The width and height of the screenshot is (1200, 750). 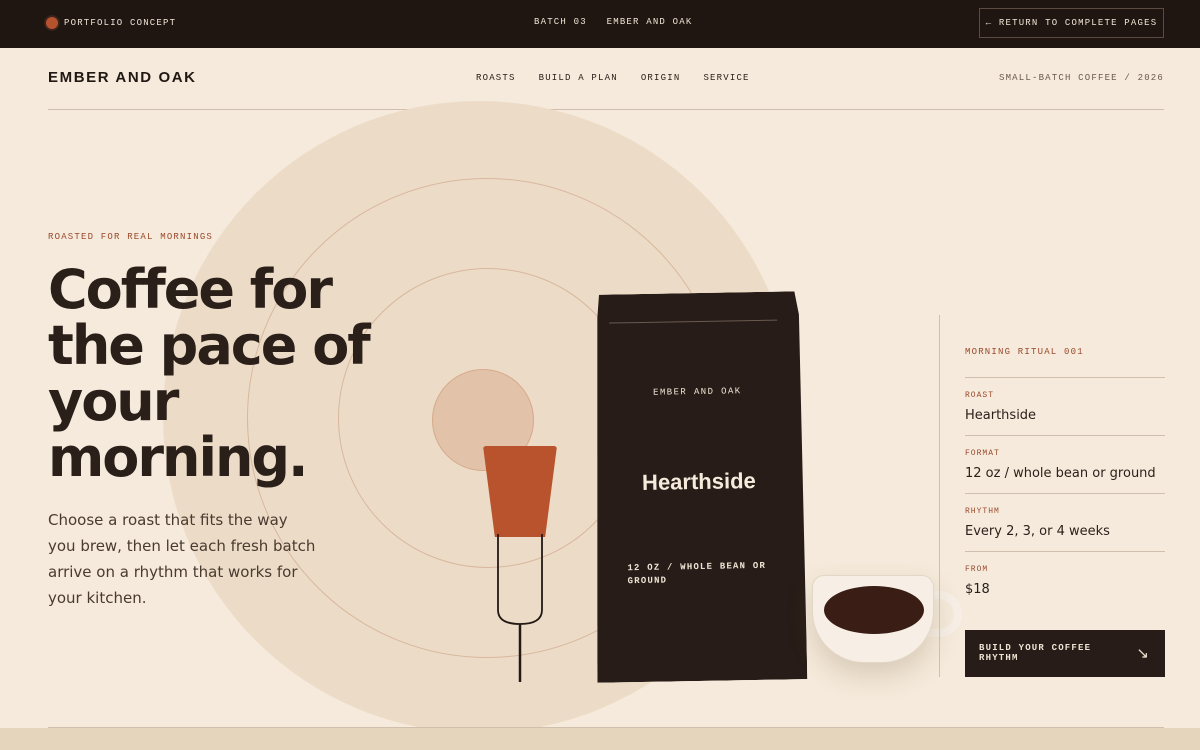 What do you see at coordinates (1001, 415) in the screenshot?
I see `spec-value: Hearthside` at bounding box center [1001, 415].